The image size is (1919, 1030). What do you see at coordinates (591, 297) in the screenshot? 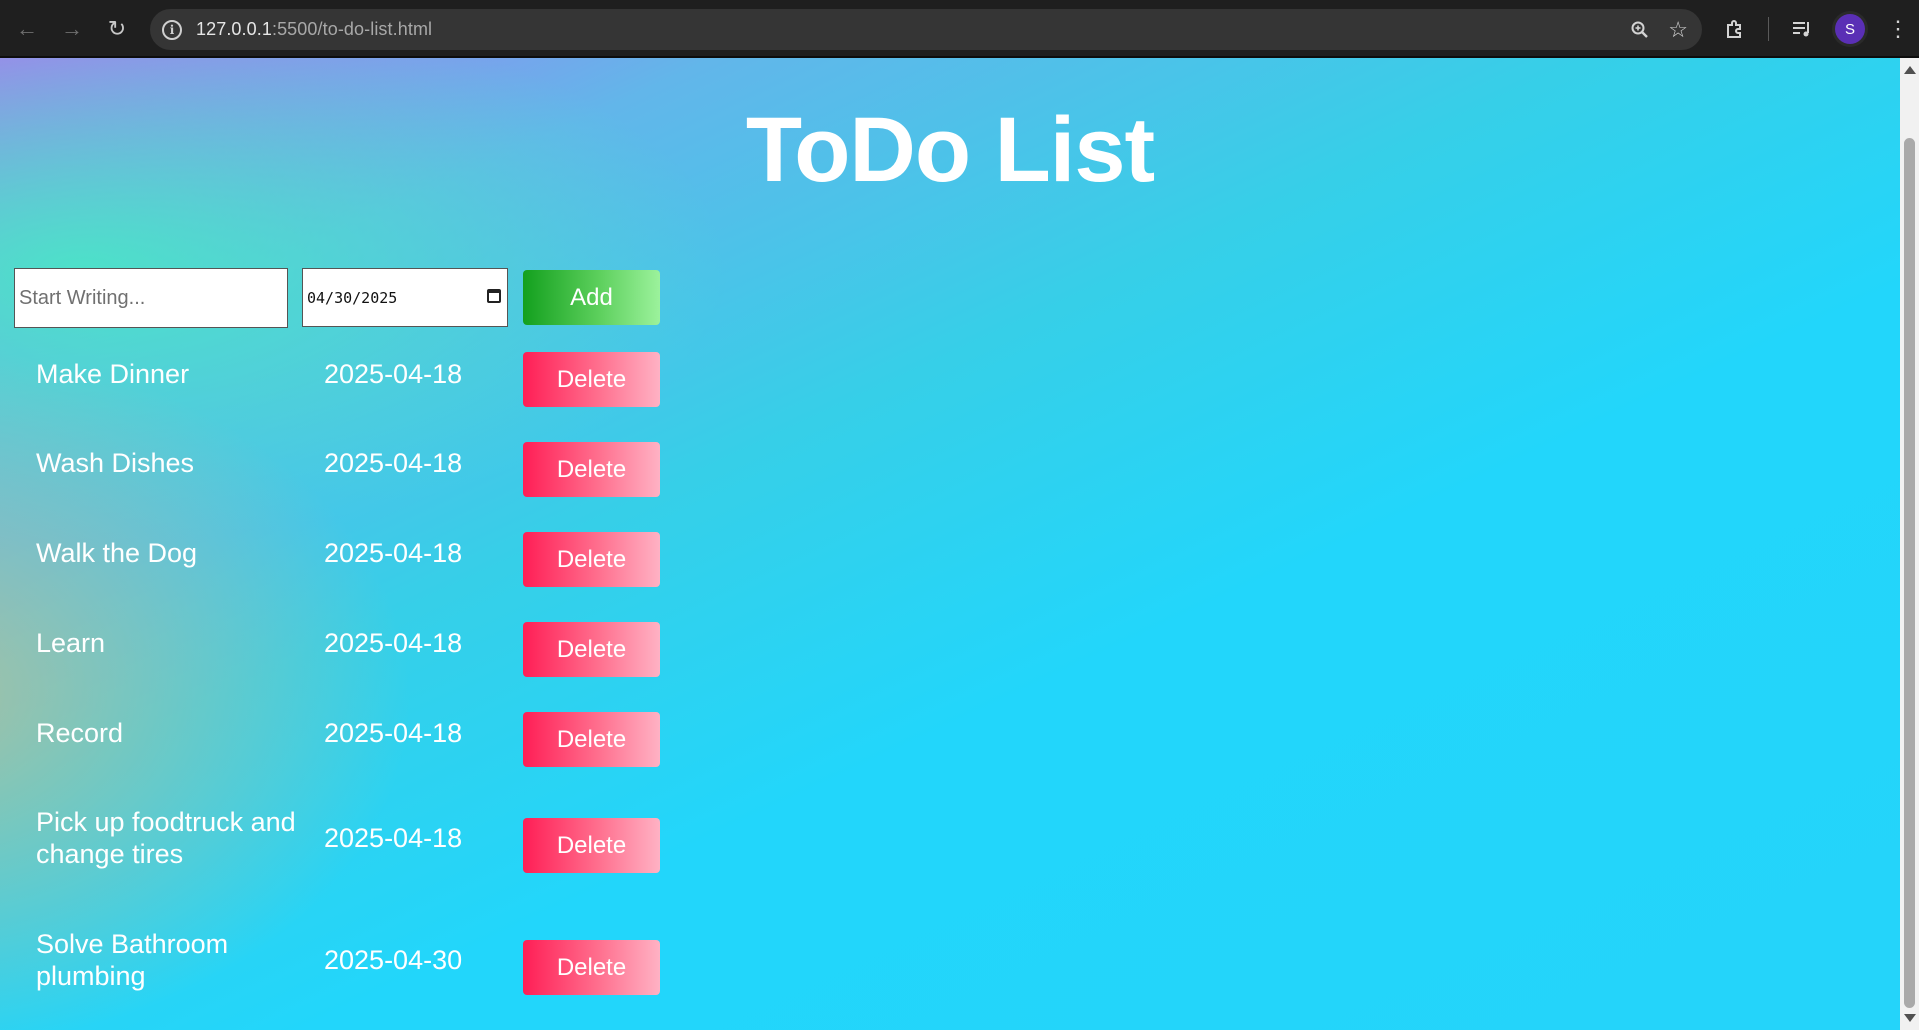
I see `add-button: Add` at bounding box center [591, 297].